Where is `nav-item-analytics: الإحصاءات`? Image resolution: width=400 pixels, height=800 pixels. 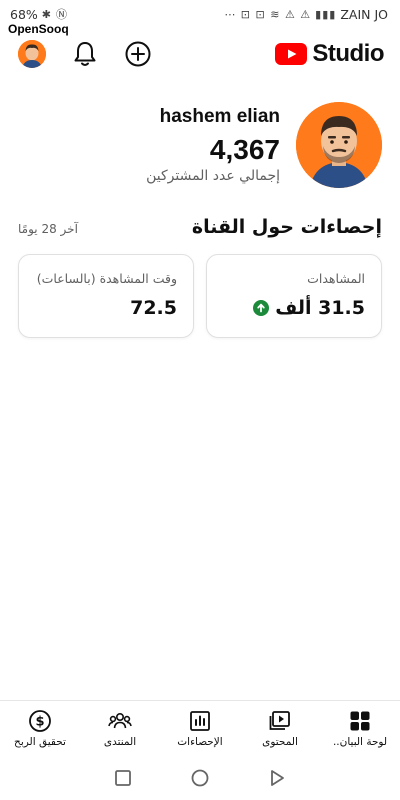
nav-item-analytics: الإحصاءات is located at coordinates (200, 726).